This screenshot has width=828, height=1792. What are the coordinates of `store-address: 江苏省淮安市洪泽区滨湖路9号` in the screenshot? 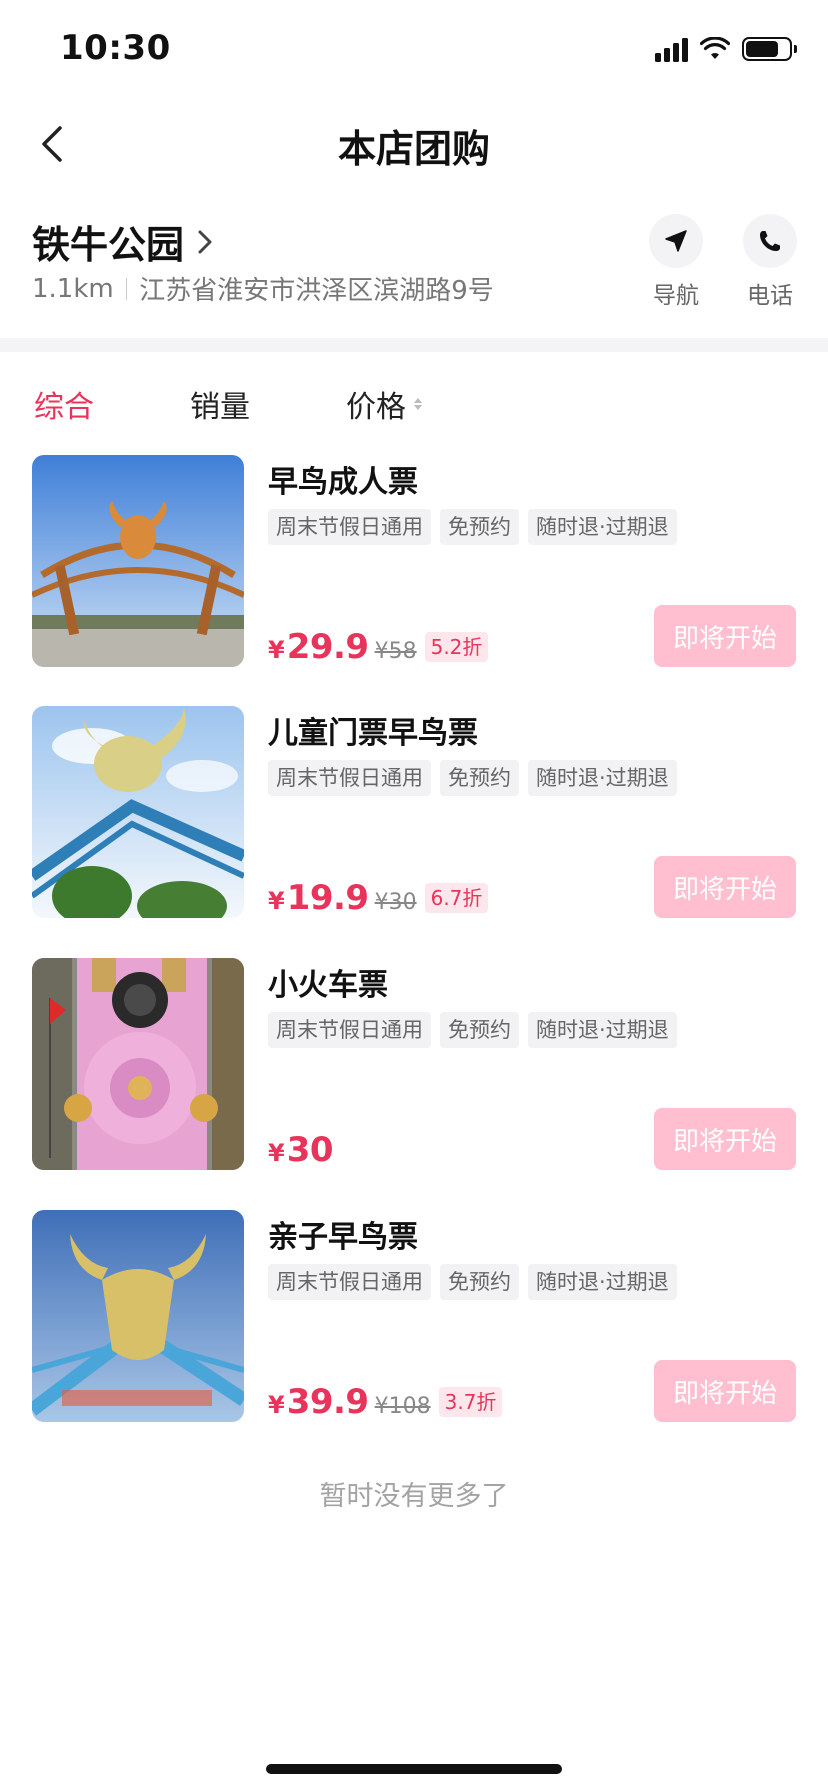 It's located at (316, 291).